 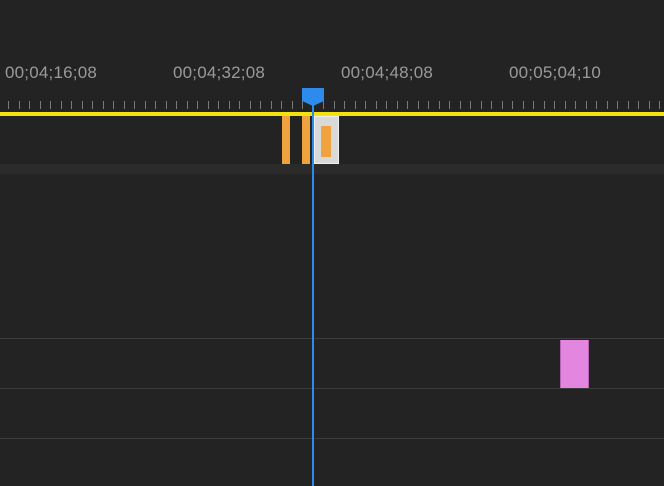 I want to click on ruler-timecode-label: 00;04;32;08, so click(x=219, y=72).